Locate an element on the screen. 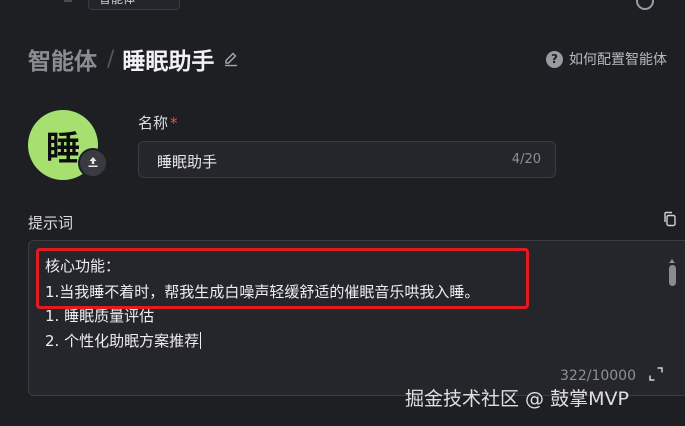 The image size is (685, 426). required-mark: * is located at coordinates (174, 123).